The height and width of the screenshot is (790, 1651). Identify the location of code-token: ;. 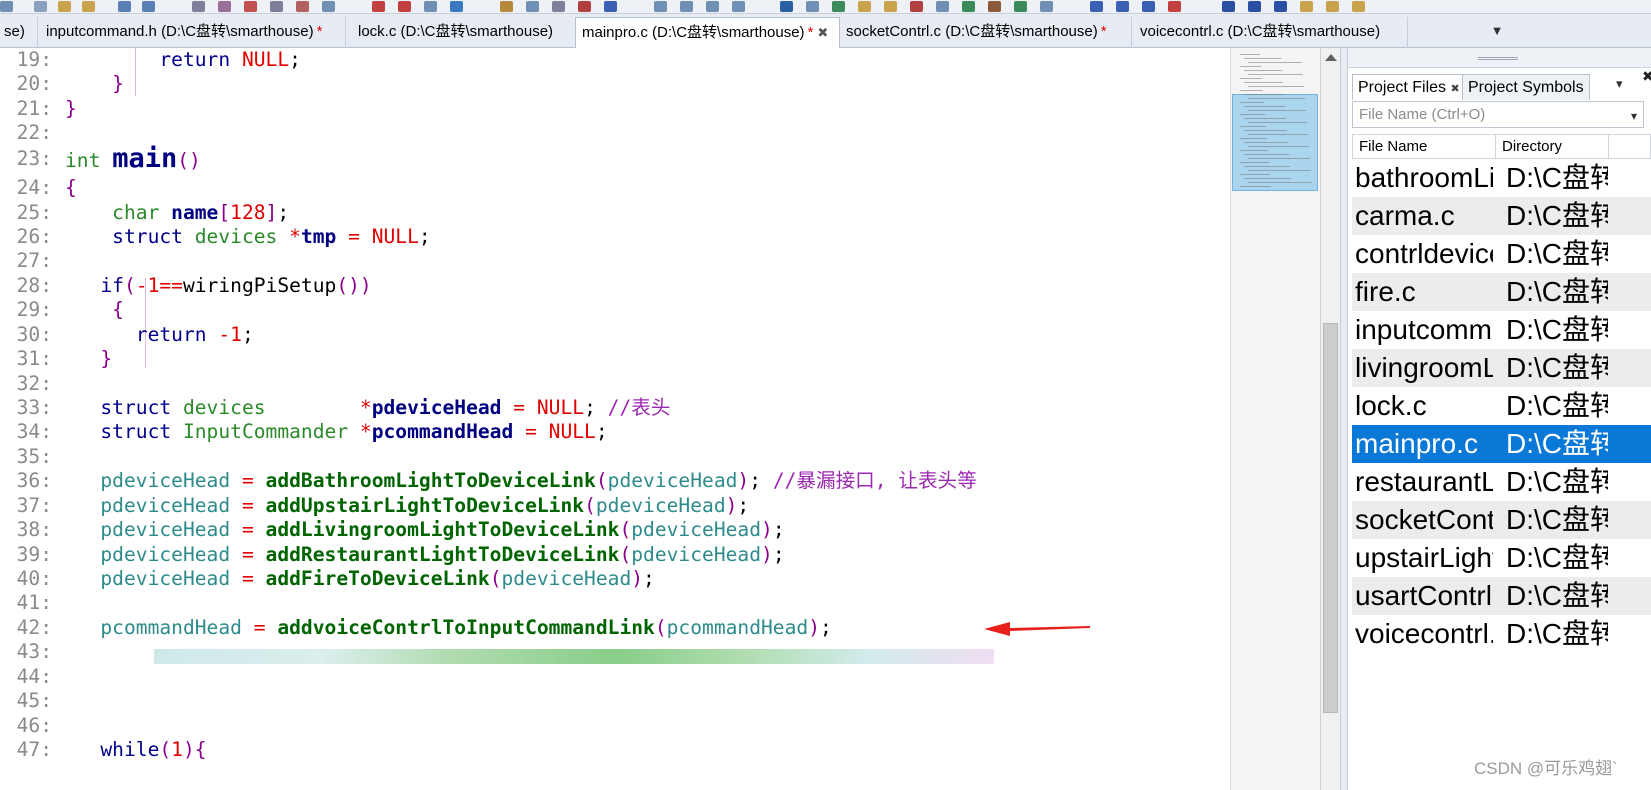
(743, 505).